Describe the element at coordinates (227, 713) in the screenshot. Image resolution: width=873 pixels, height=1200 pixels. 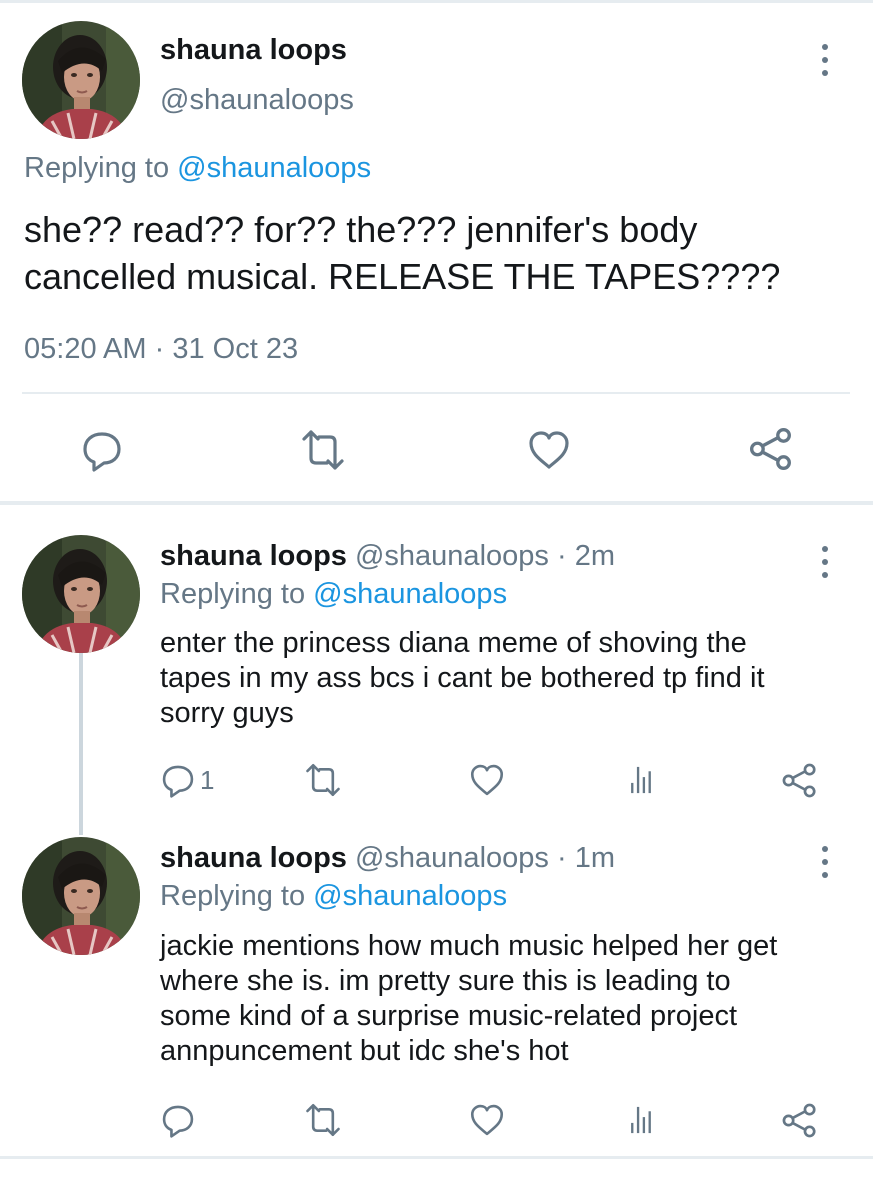
I see `tweet-text-line: sorry guys` at that location.